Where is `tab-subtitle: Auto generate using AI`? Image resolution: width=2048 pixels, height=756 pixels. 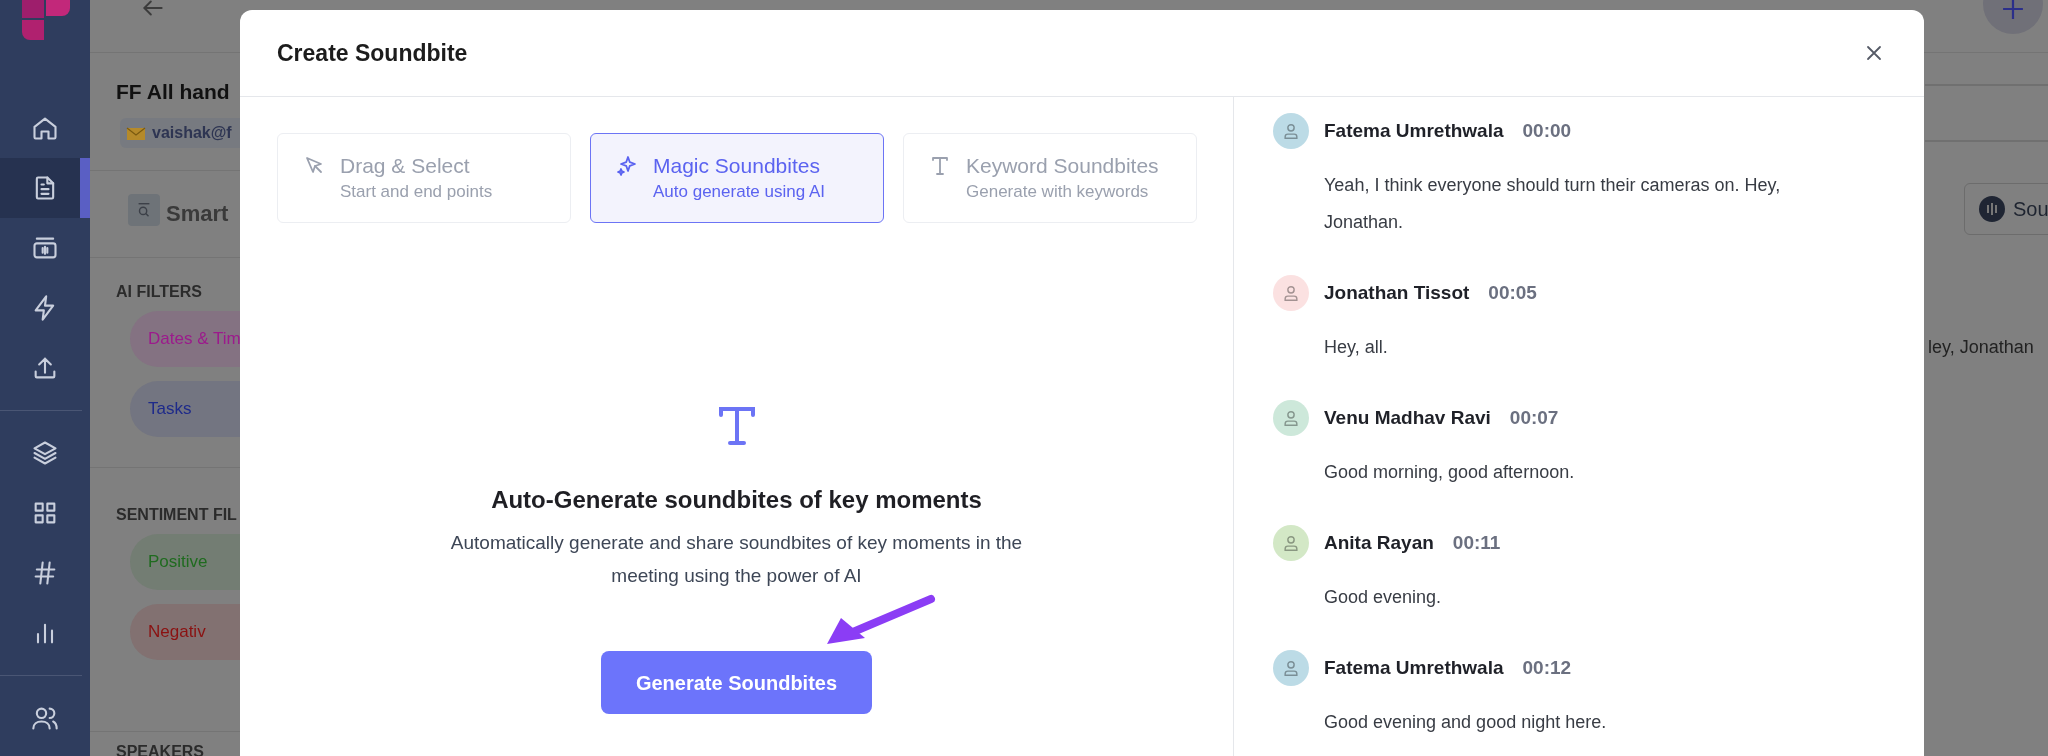 tab-subtitle: Auto generate using AI is located at coordinates (739, 192).